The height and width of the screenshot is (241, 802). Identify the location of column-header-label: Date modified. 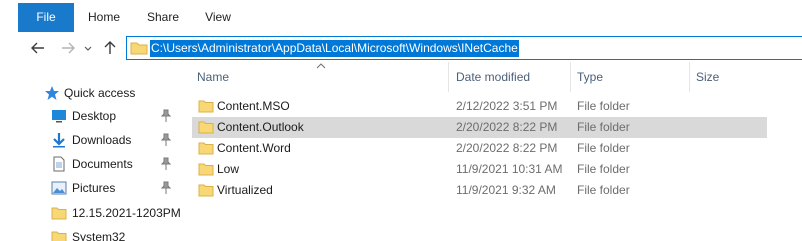
(493, 77).